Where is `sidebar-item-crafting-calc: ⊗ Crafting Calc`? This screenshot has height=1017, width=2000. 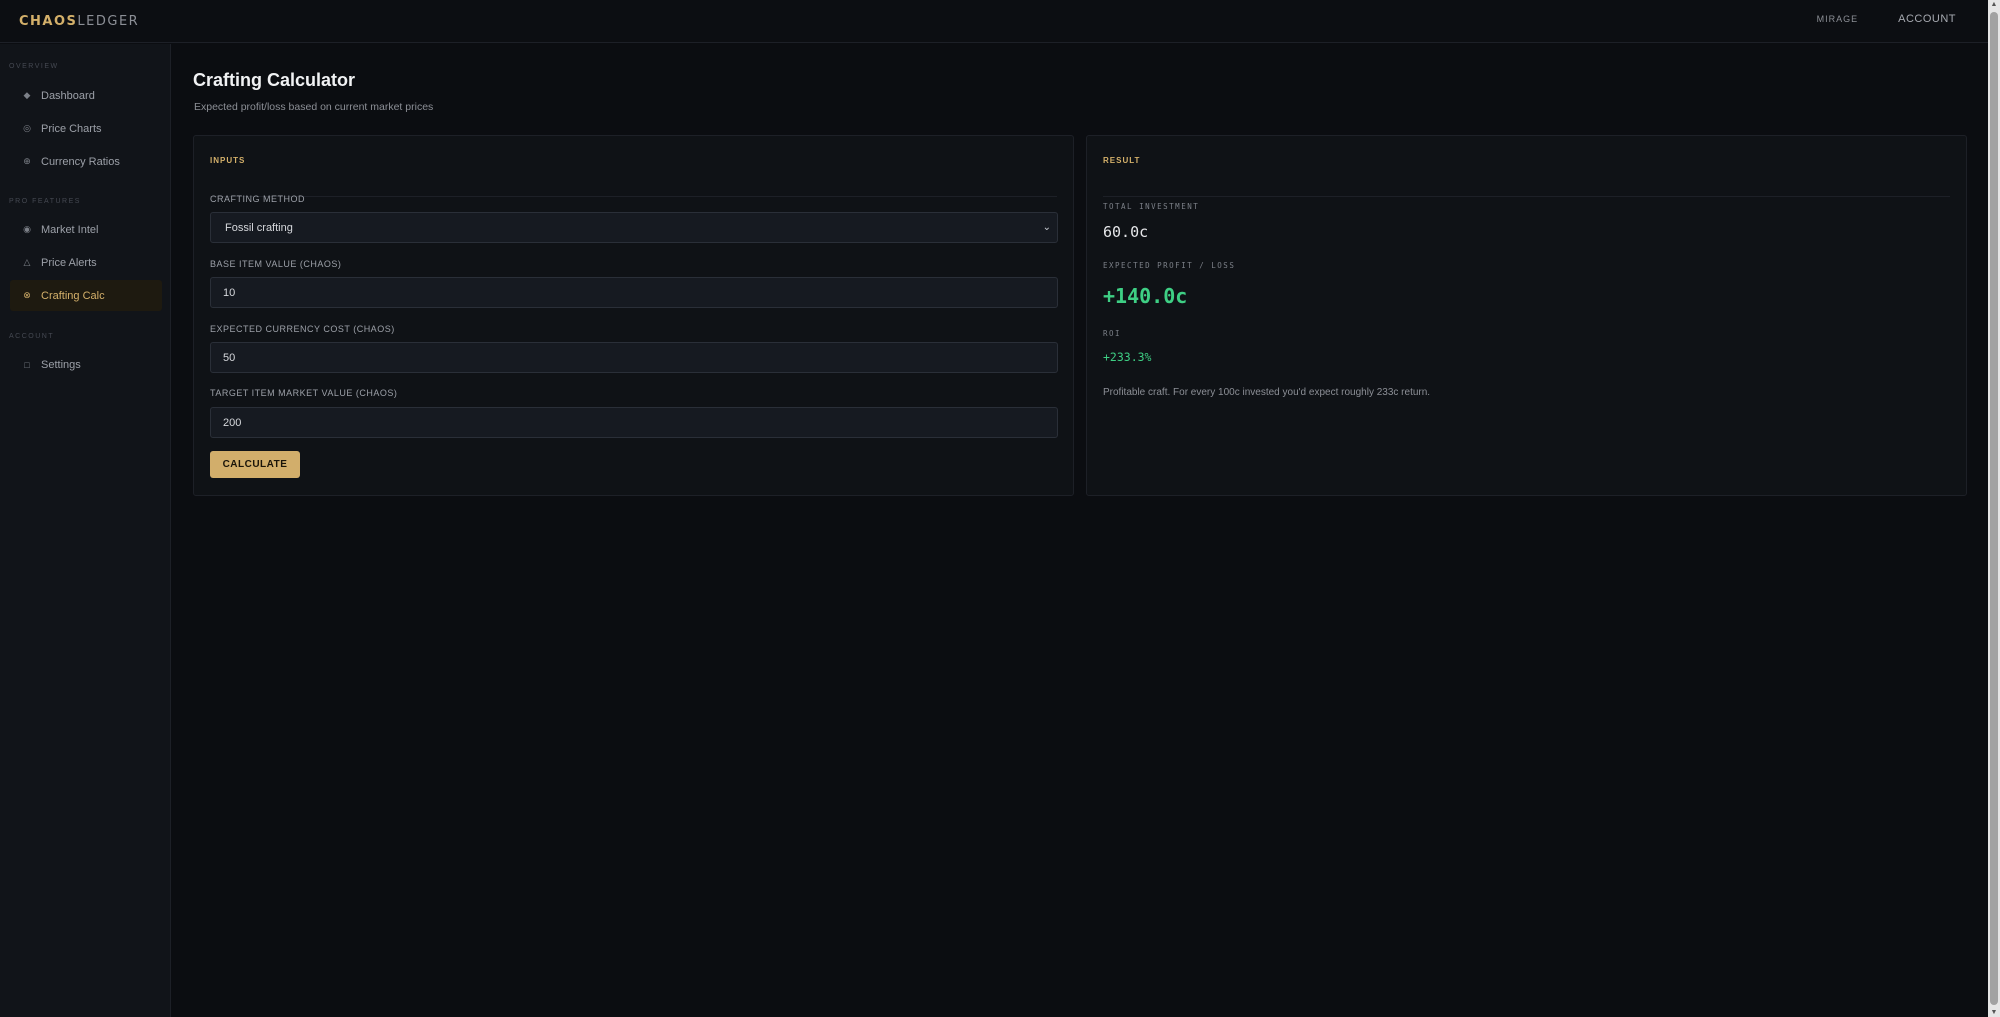 sidebar-item-crafting-calc: ⊗ Crafting Calc is located at coordinates (86, 295).